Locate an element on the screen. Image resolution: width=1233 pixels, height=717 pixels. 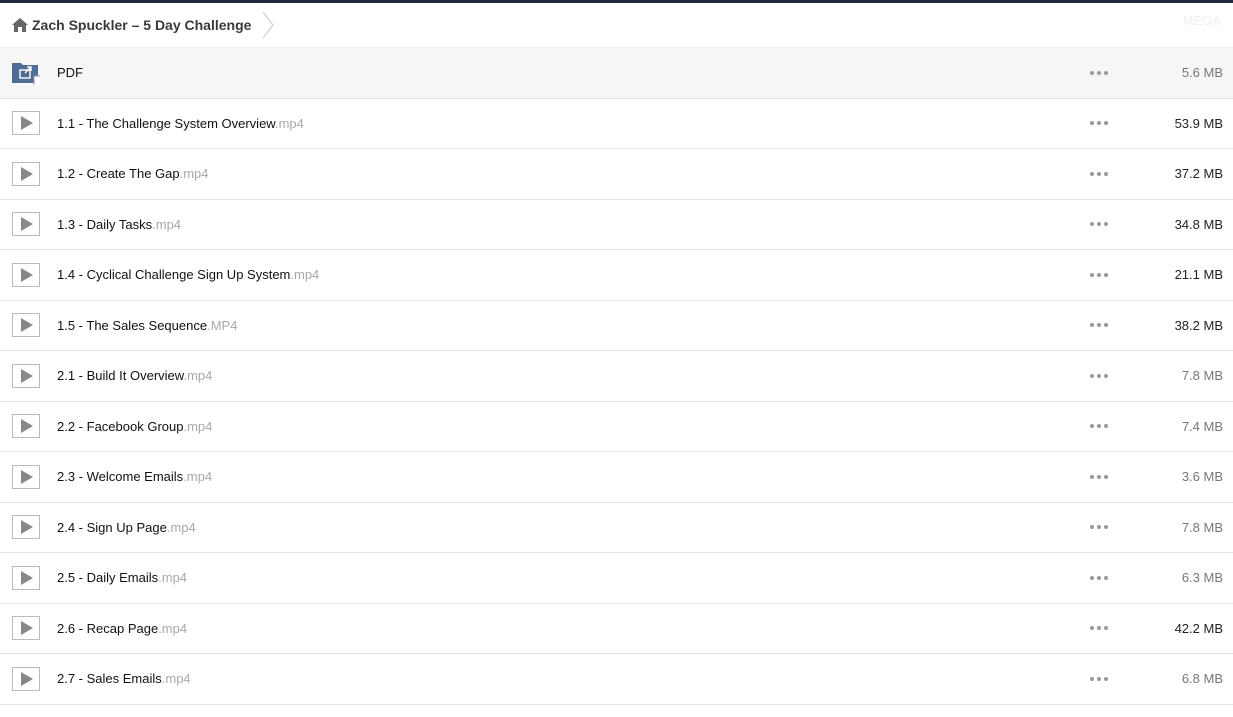
file-name: 2.7 - Sales Emails.mp4 is located at coordinates (124, 678).